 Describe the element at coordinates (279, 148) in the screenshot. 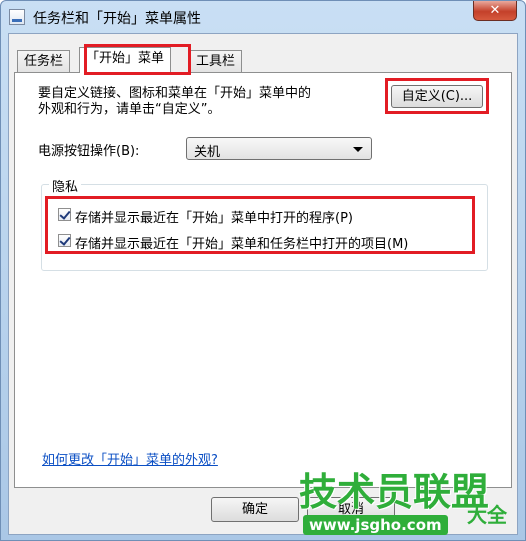

I see `power-button-select: 关机` at that location.